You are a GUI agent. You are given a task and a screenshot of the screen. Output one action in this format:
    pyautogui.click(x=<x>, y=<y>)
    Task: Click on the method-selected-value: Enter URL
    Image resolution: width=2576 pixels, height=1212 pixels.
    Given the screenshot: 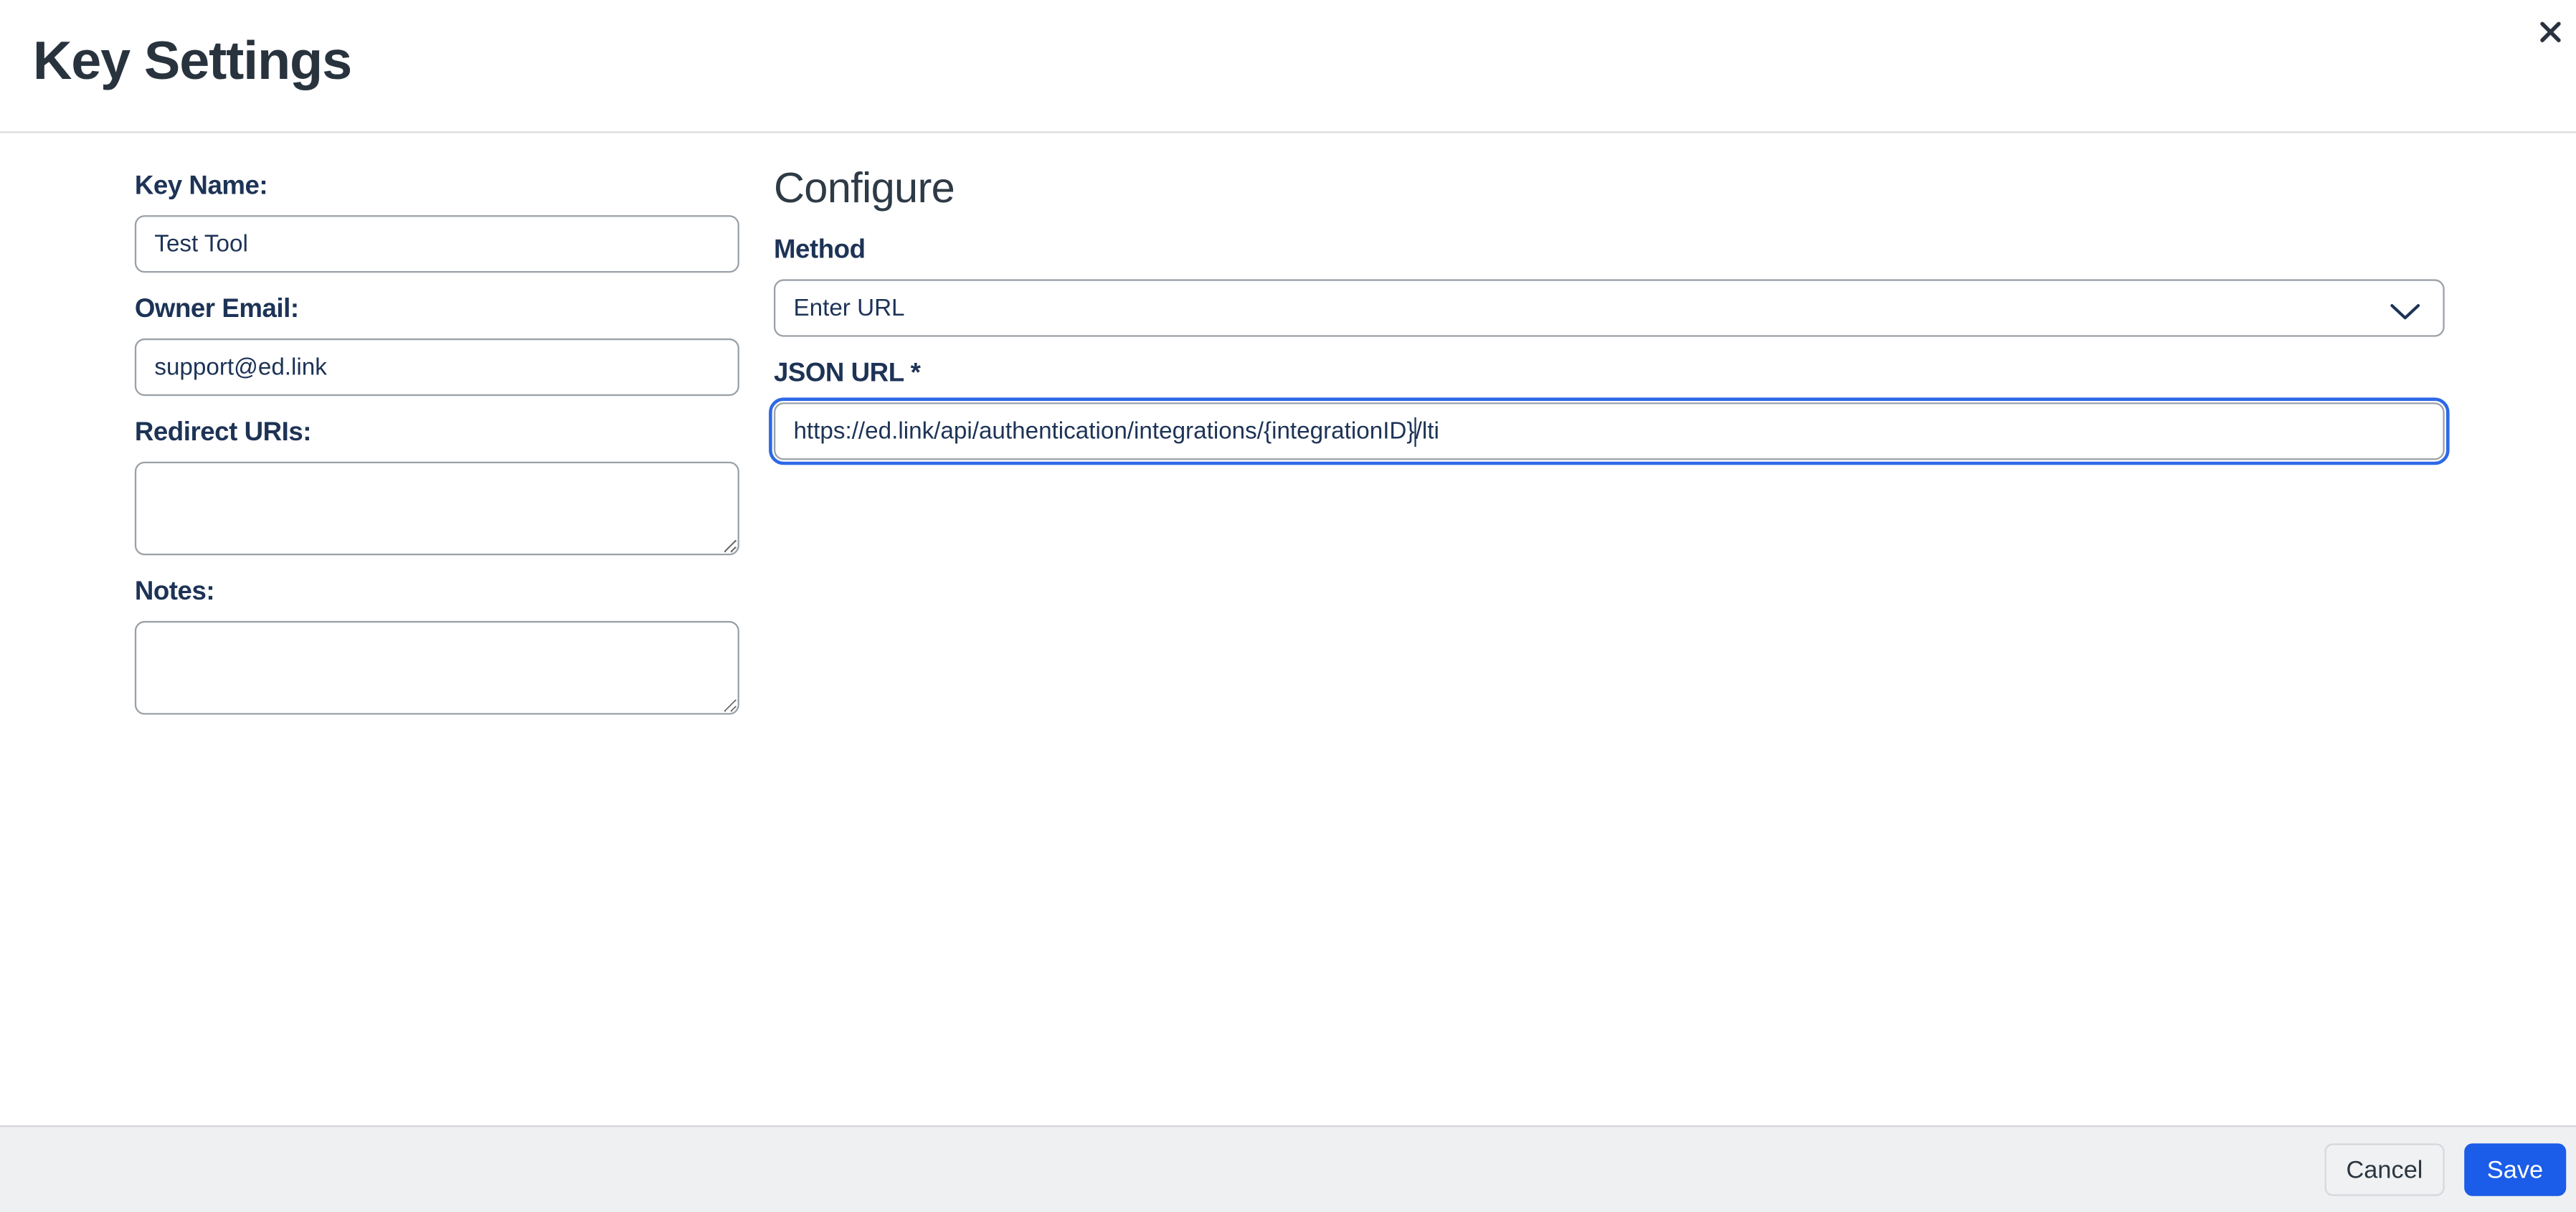 What is the action you would take?
    pyautogui.click(x=849, y=308)
    